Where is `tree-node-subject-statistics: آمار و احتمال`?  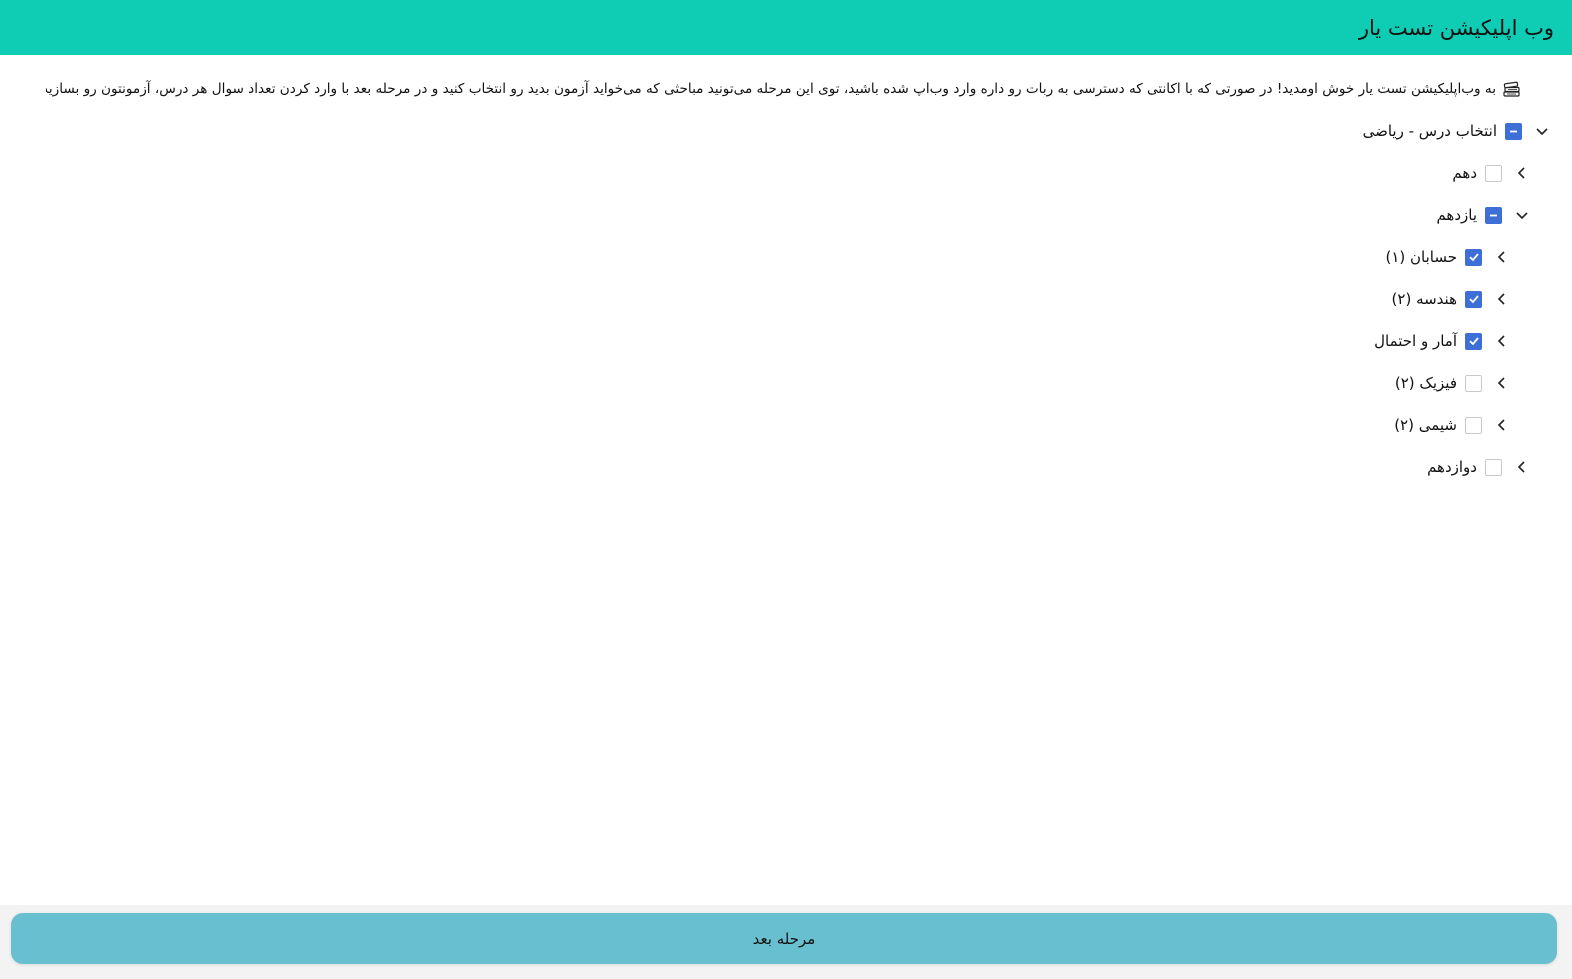
tree-node-subject-statistics: آمار و احتمال is located at coordinates (1442, 341).